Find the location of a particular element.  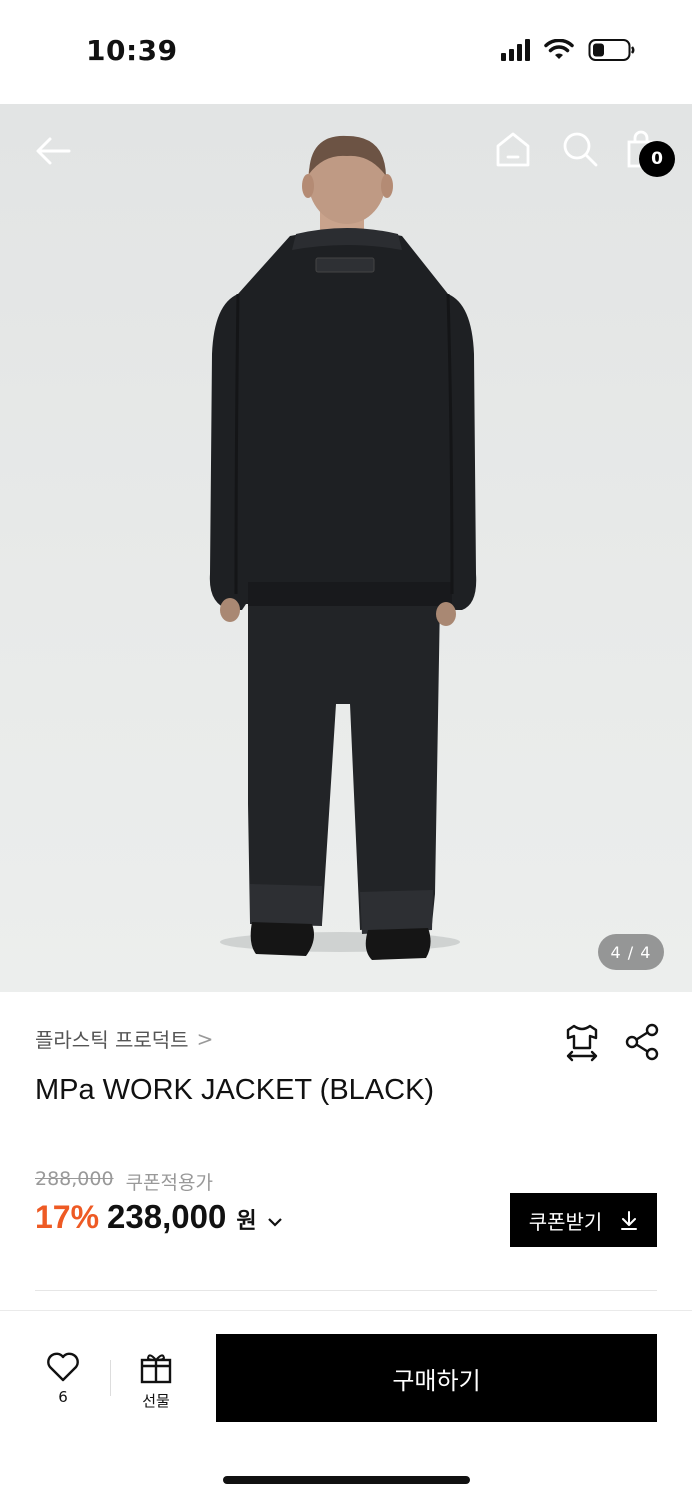

original-price: 288,000 is located at coordinates (74, 1179).